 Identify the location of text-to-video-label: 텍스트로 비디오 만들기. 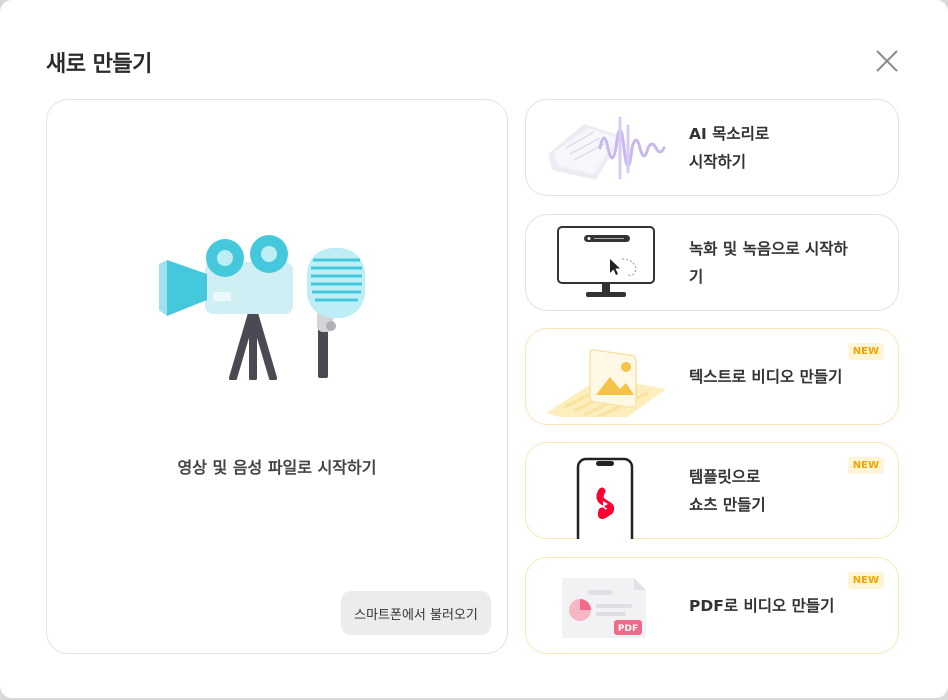
(766, 376).